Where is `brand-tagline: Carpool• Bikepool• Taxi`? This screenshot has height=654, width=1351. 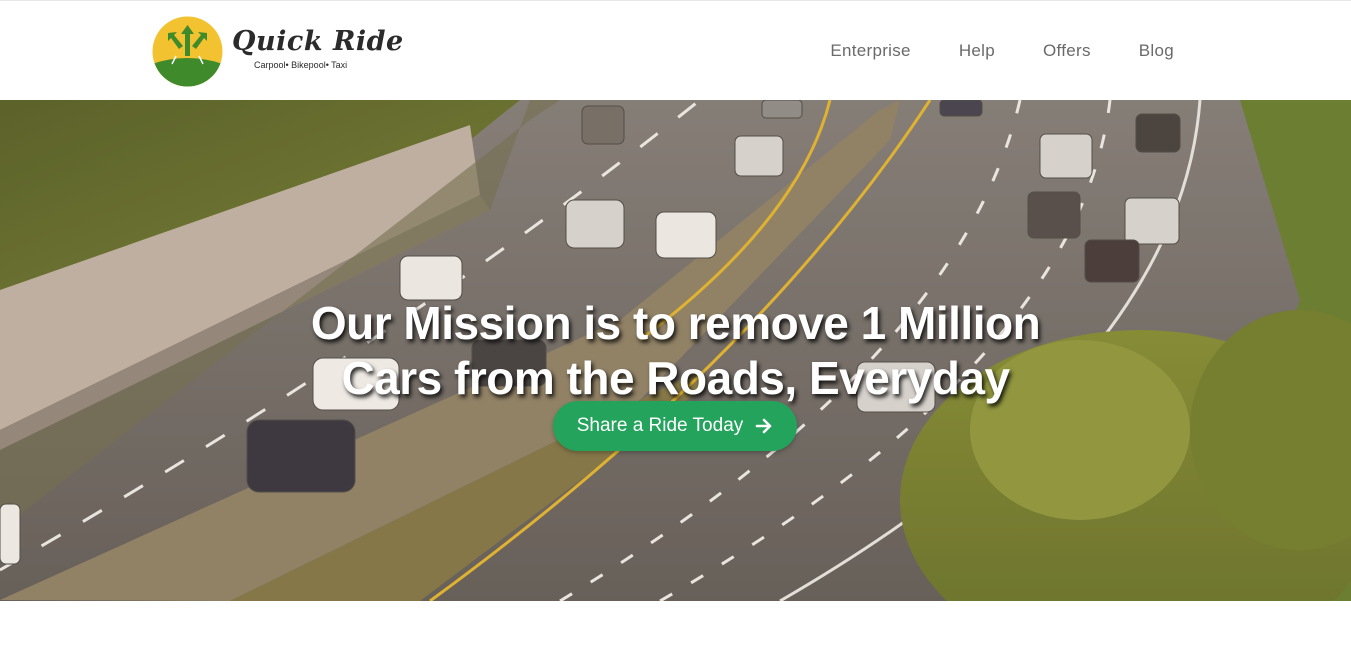
brand-tagline: Carpool• Bikepool• Taxi is located at coordinates (301, 65).